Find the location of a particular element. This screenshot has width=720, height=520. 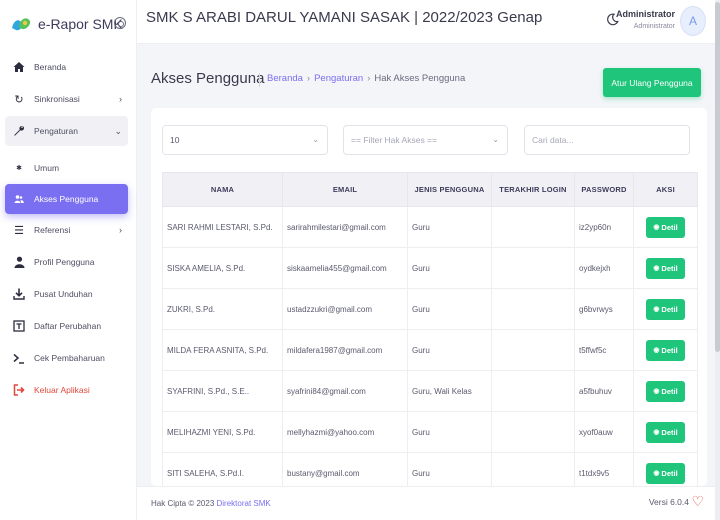

sidebar-item-profil-pengguna: Profil Pengguna is located at coordinates (66, 262).